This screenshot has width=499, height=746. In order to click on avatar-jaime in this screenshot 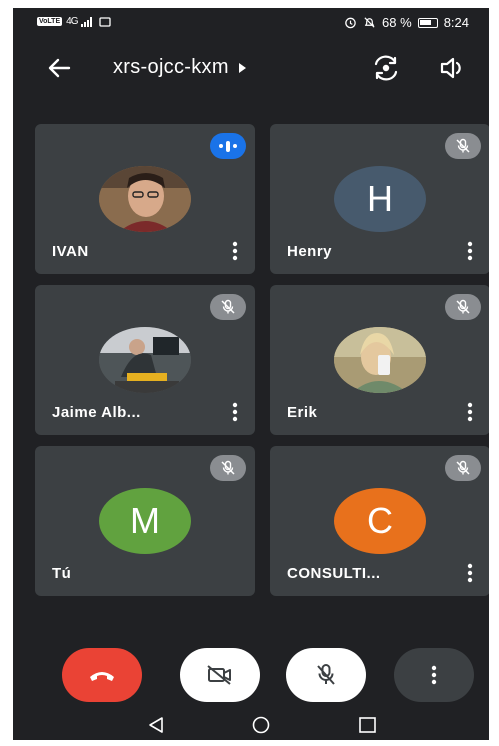, I will do `click(145, 360)`.